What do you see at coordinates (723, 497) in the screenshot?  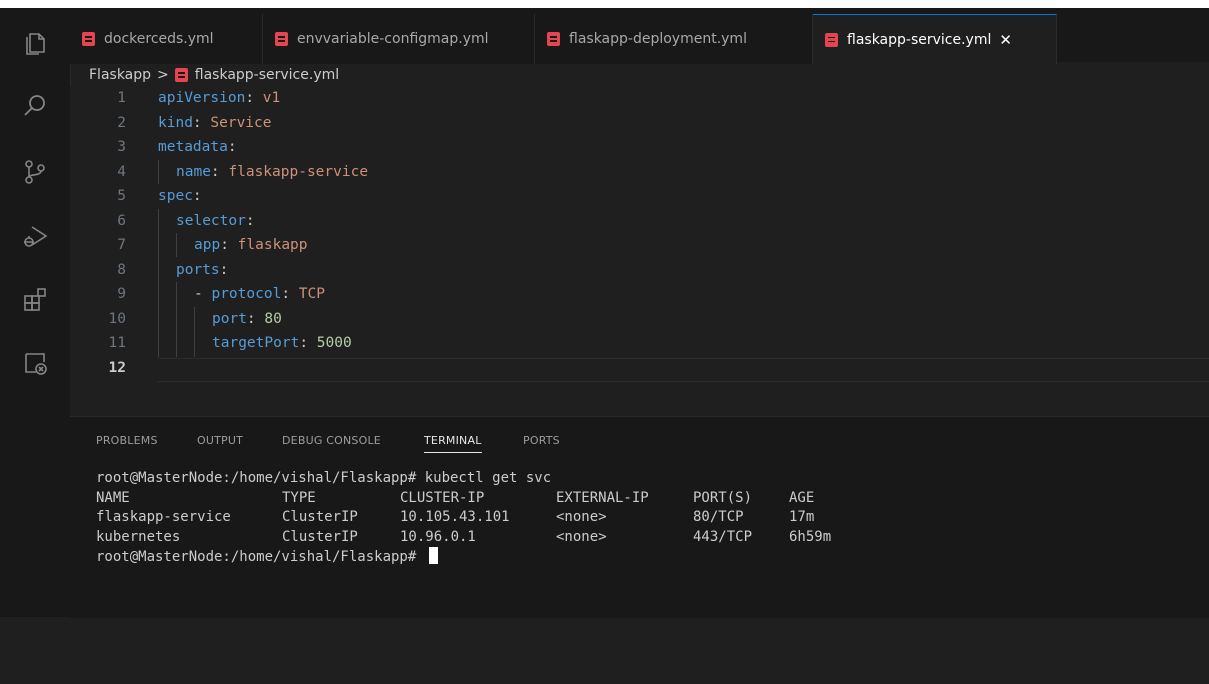 I see `col-ports-header: PORT(S)` at bounding box center [723, 497].